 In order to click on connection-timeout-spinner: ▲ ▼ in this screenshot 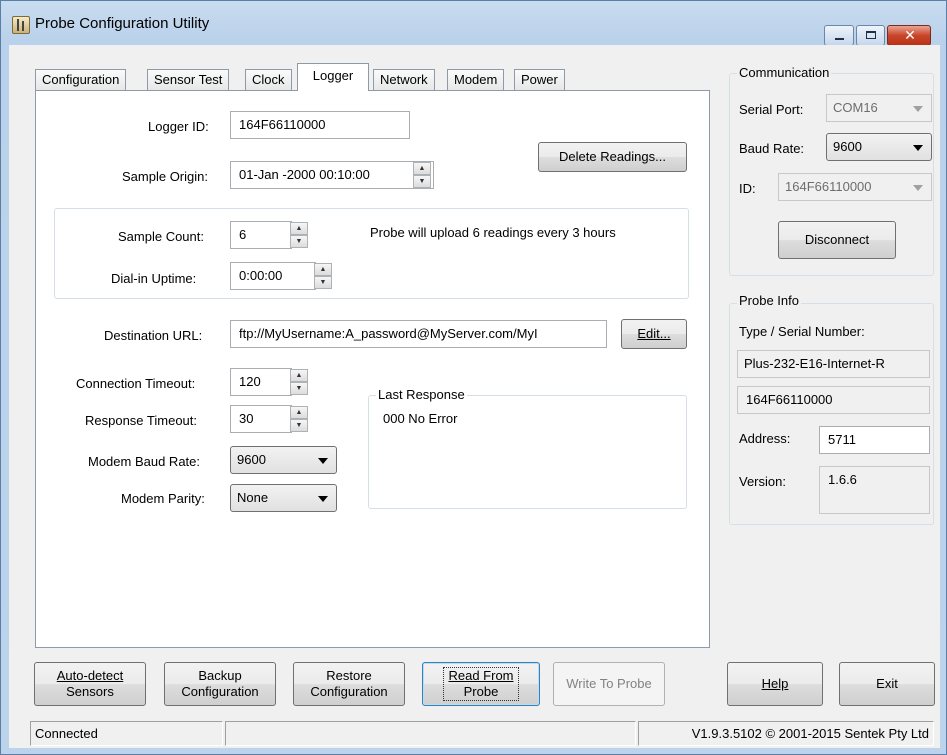, I will do `click(299, 382)`.